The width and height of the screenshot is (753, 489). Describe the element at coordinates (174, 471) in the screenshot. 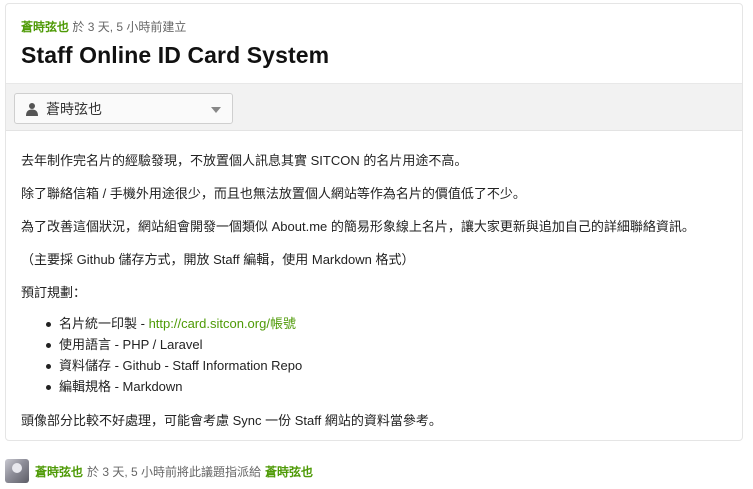

I see `event-action: 於 3 天, 5 小時前將此議題指派給` at that location.